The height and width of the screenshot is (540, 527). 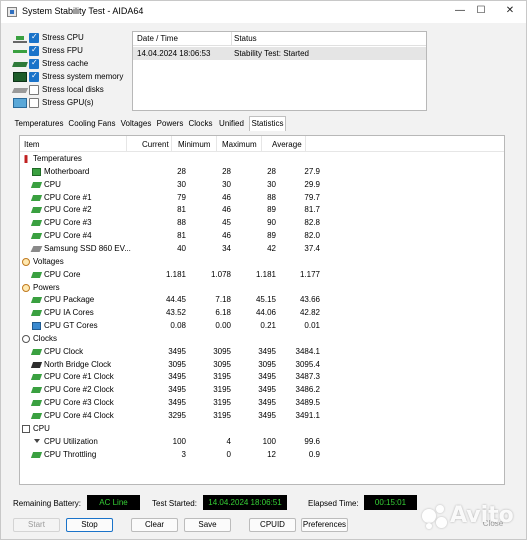 What do you see at coordinates (262, 403) in the screenshot?
I see `table-row: CPU Core #3 Clock 3495 3195 3495 3489.5` at bounding box center [262, 403].